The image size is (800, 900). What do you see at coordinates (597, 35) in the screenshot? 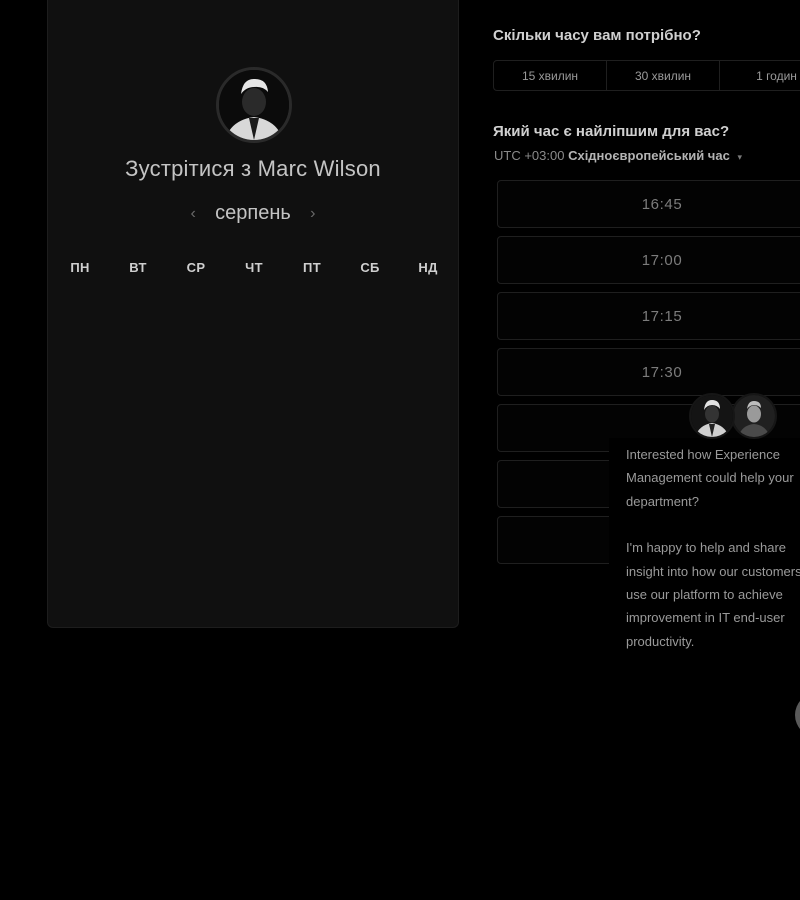
I see `duration-question: Скільки часу вам потрібно?` at bounding box center [597, 35].